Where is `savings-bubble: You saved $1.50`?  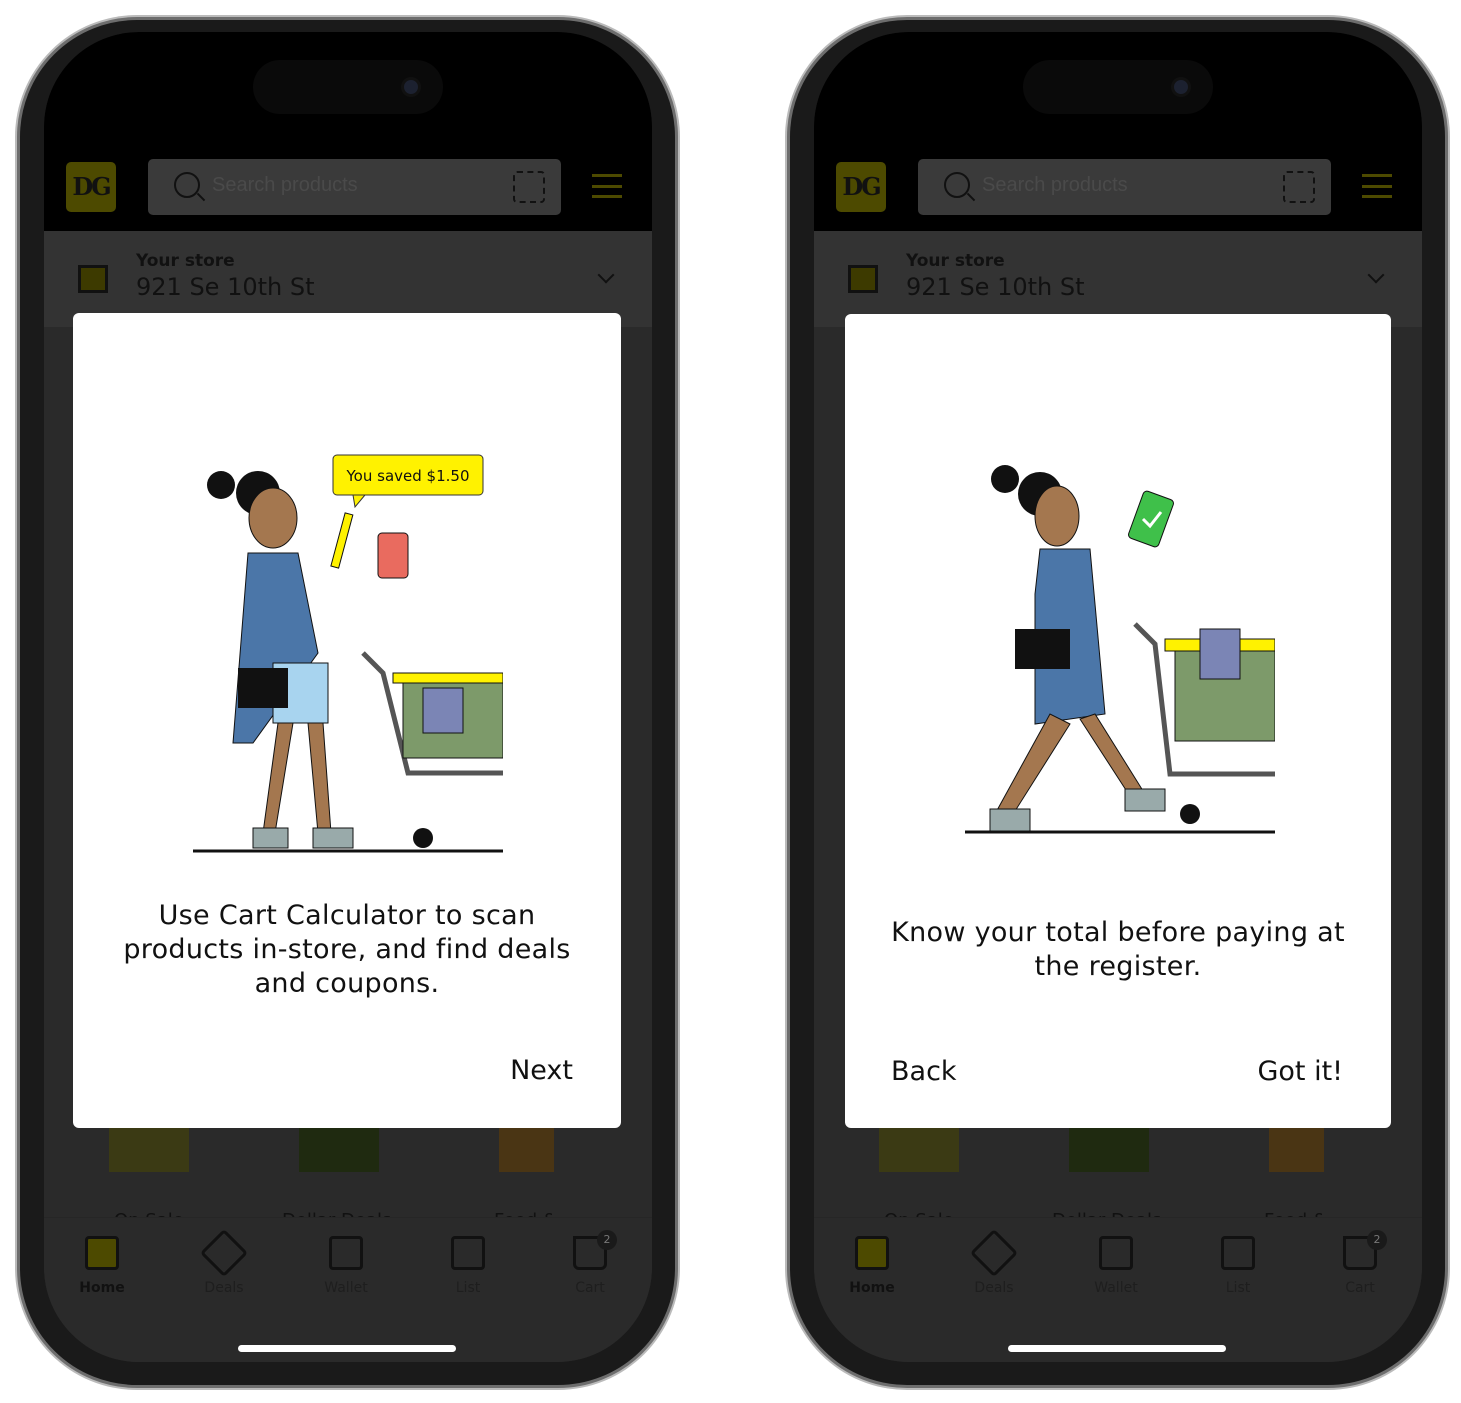
savings-bubble: You saved $1.50 is located at coordinates (408, 476).